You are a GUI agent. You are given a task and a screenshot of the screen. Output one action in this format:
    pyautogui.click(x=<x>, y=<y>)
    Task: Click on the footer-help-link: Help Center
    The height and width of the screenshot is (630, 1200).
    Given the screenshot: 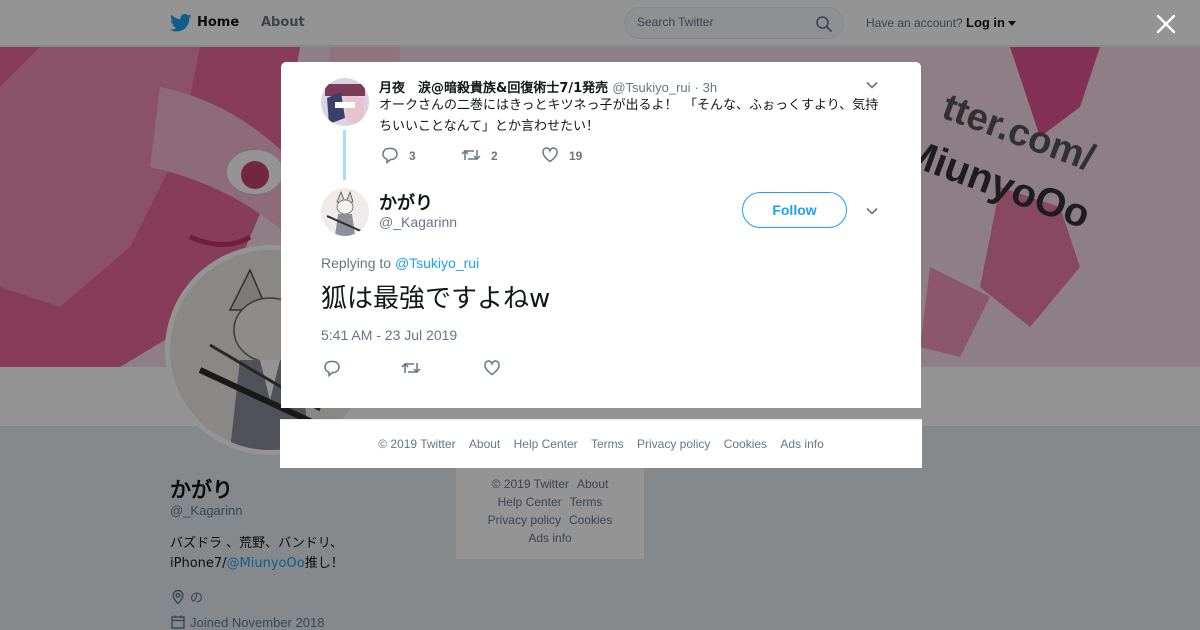 What is the action you would take?
    pyautogui.click(x=546, y=444)
    